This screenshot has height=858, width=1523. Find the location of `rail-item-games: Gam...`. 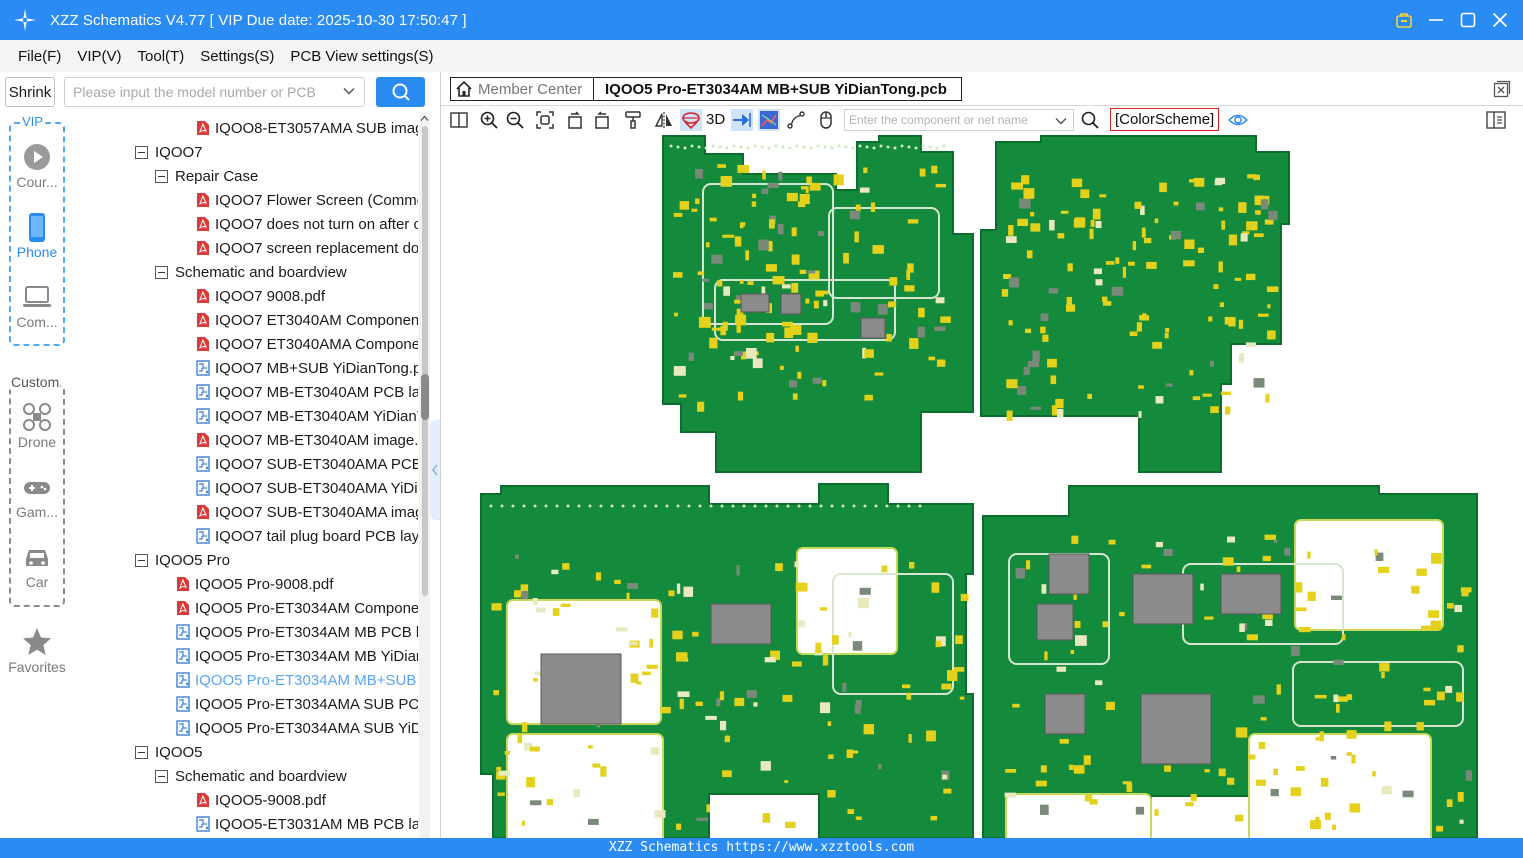

rail-item-games: Gam... is located at coordinates (37, 496).